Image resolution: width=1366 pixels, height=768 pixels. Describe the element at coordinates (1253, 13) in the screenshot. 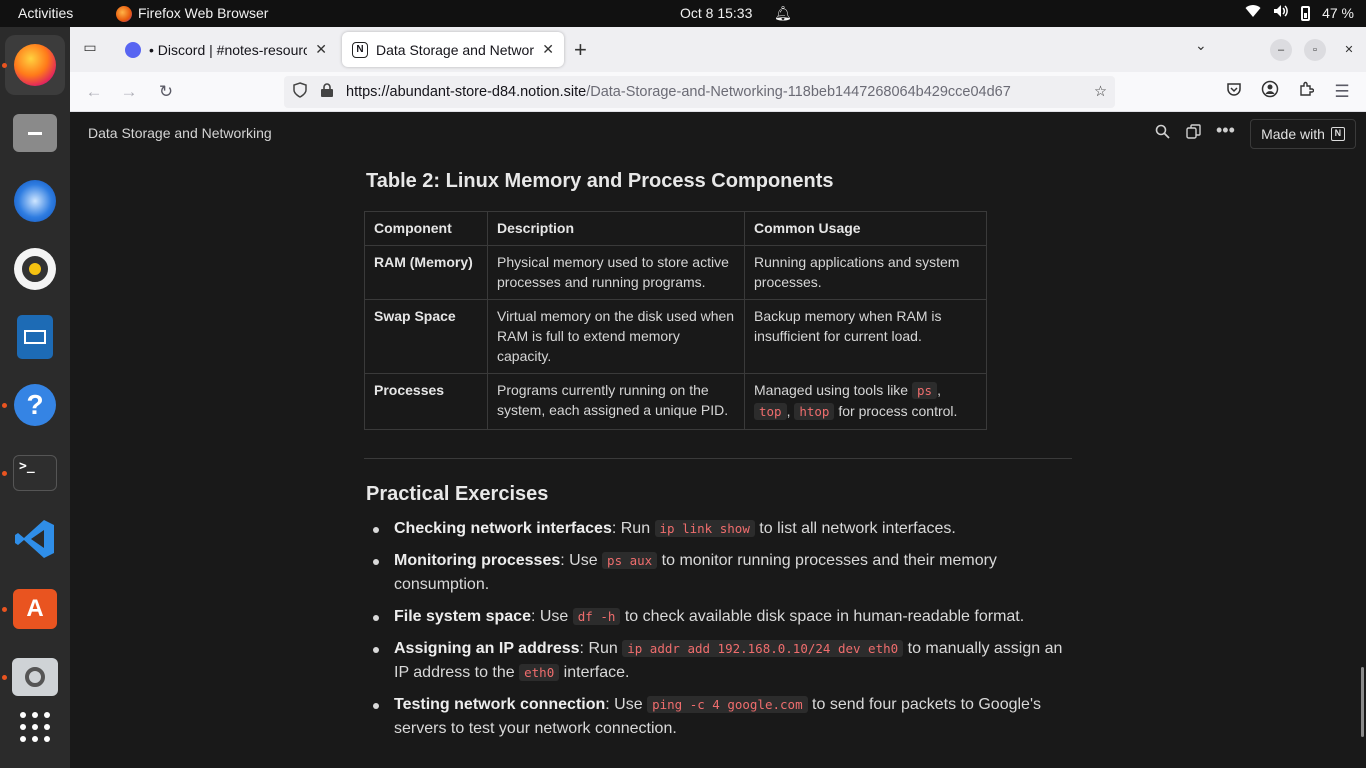

I see `wifi-icon` at that location.